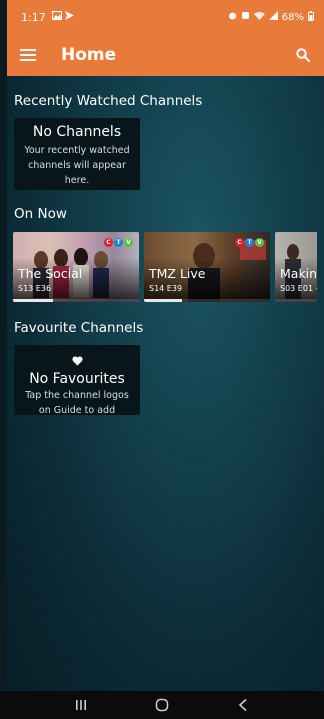 This screenshot has height=719, width=324. Describe the element at coordinates (259, 17) in the screenshot. I see `wifi-icon` at that location.